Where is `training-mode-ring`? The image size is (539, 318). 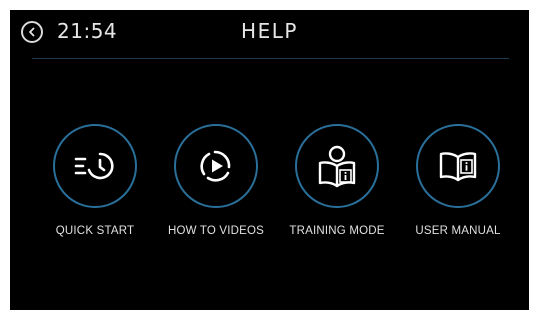 training-mode-ring is located at coordinates (337, 166).